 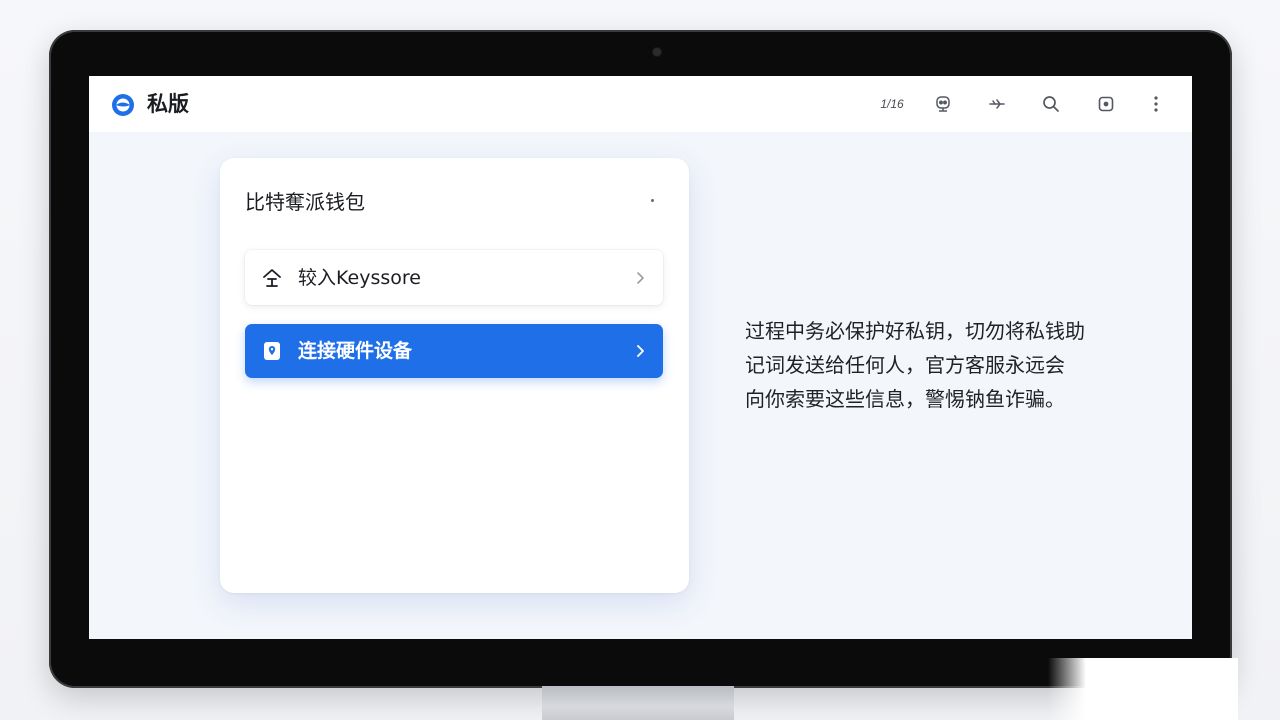 What do you see at coordinates (1143, 689) in the screenshot?
I see `background-fade` at bounding box center [1143, 689].